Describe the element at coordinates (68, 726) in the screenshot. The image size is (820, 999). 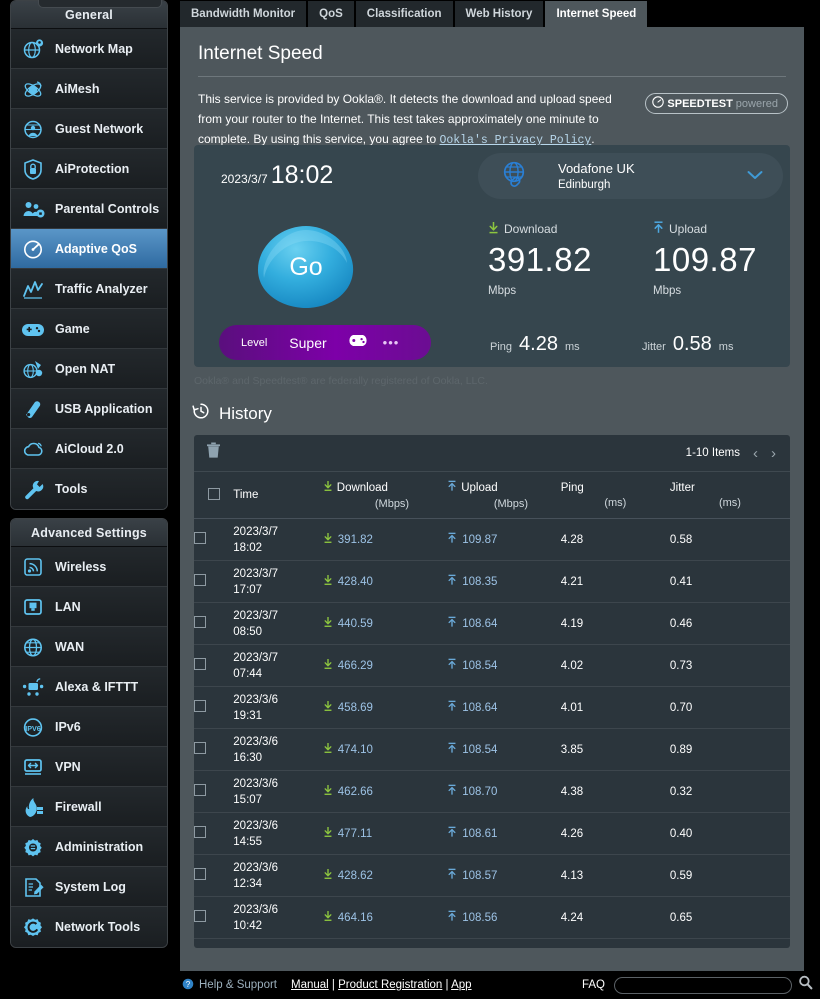
I see `sidebar-item-label: IPv6` at that location.